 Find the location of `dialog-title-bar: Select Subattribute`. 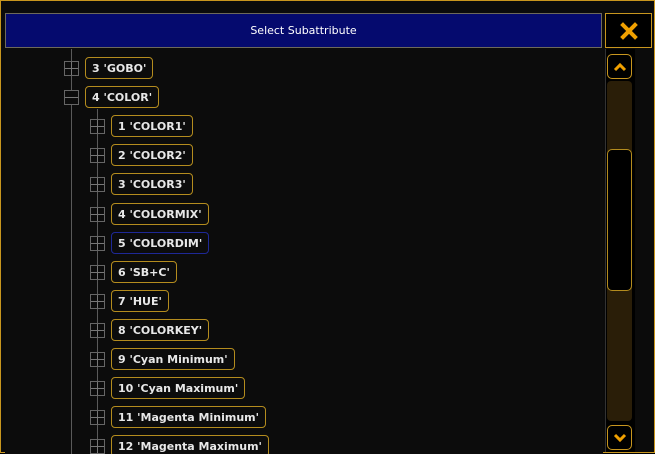

dialog-title-bar: Select Subattribute is located at coordinates (303, 30).